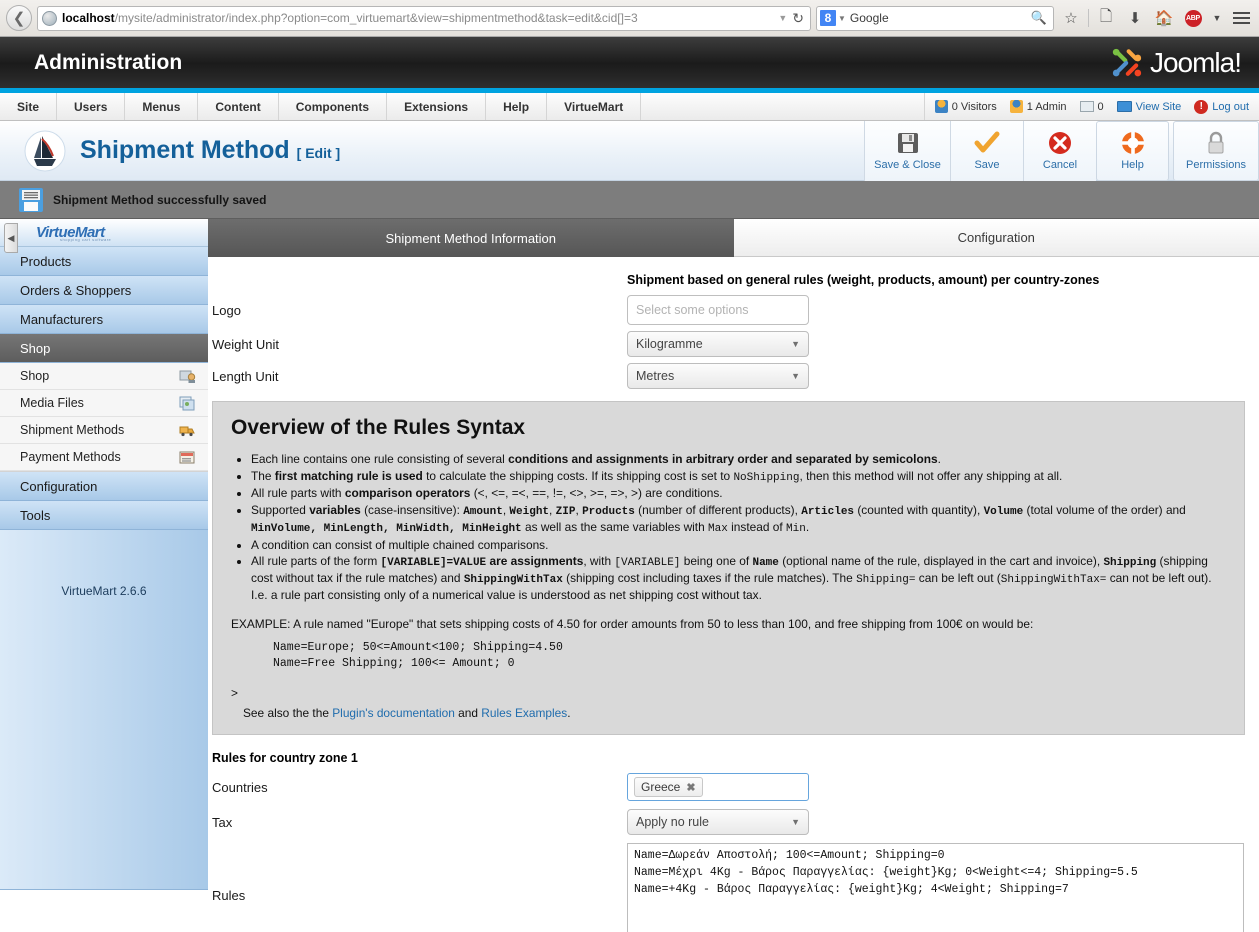 The image size is (1259, 932). What do you see at coordinates (88, 18) in the screenshot?
I see `url-host: localhost` at bounding box center [88, 18].